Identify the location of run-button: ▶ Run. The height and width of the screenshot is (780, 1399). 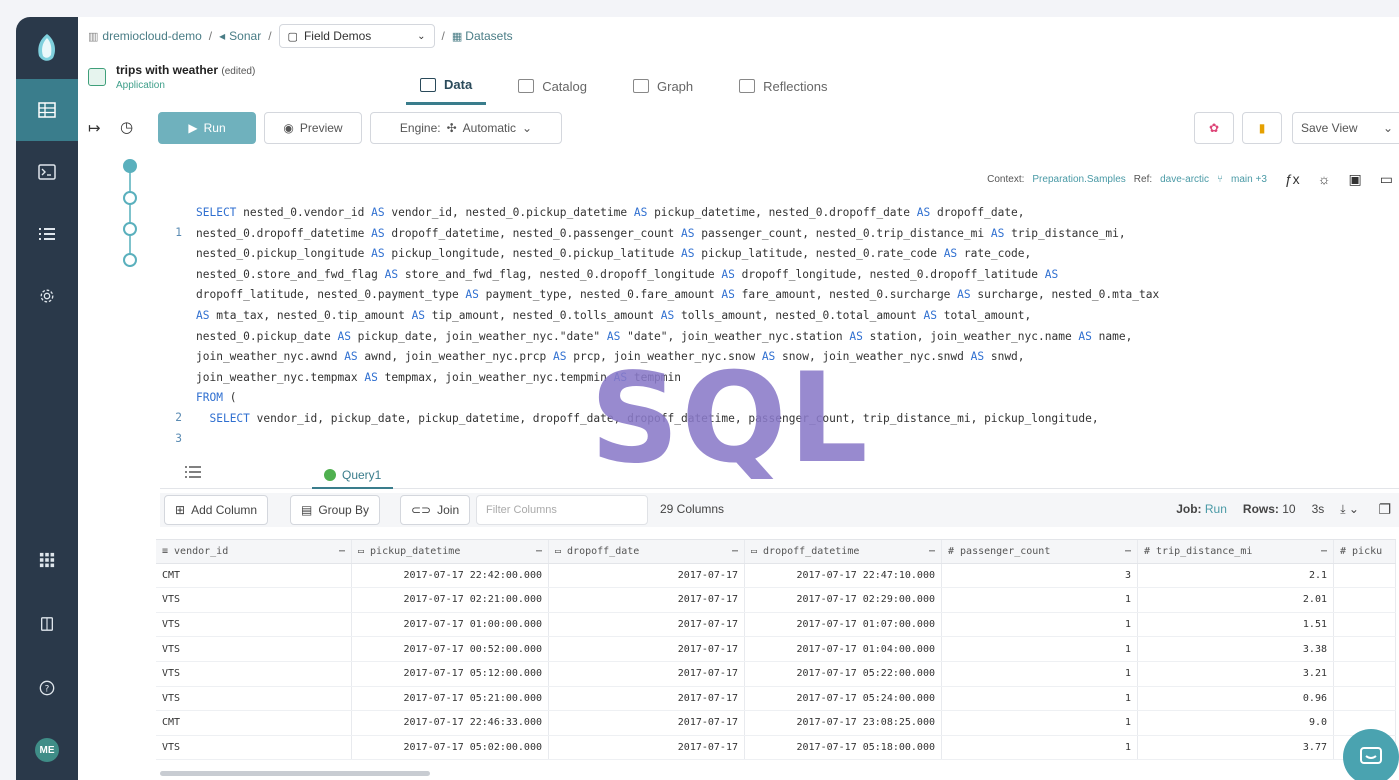
(207, 128).